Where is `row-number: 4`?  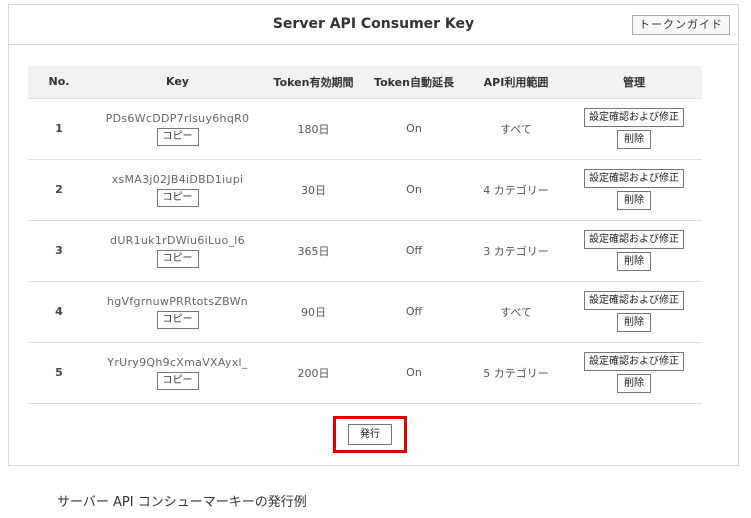
row-number: 4 is located at coordinates (59, 312).